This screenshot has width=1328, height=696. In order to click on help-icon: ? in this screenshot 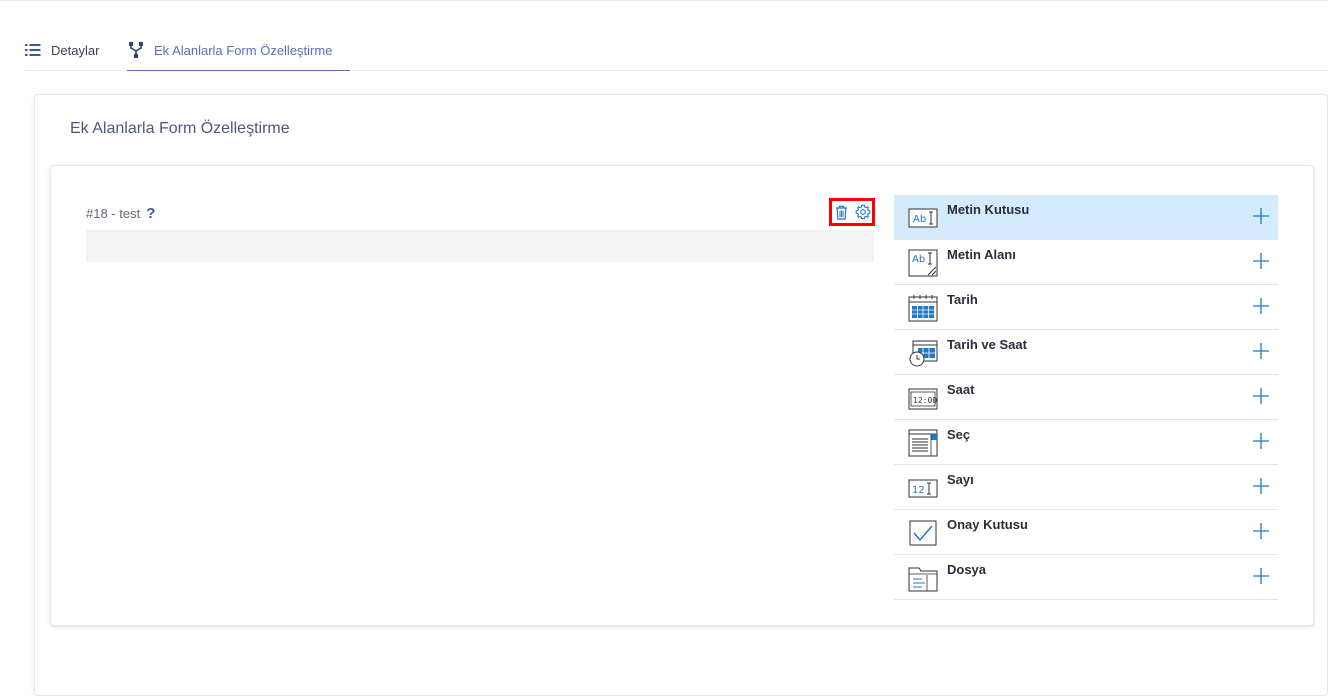, I will do `click(150, 213)`.